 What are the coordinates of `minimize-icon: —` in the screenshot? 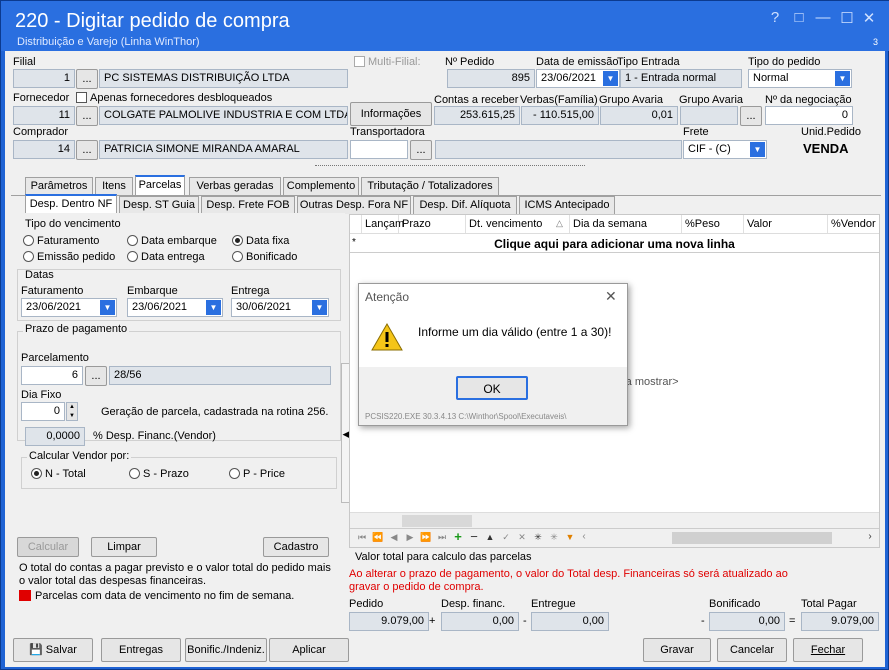 It's located at (823, 17).